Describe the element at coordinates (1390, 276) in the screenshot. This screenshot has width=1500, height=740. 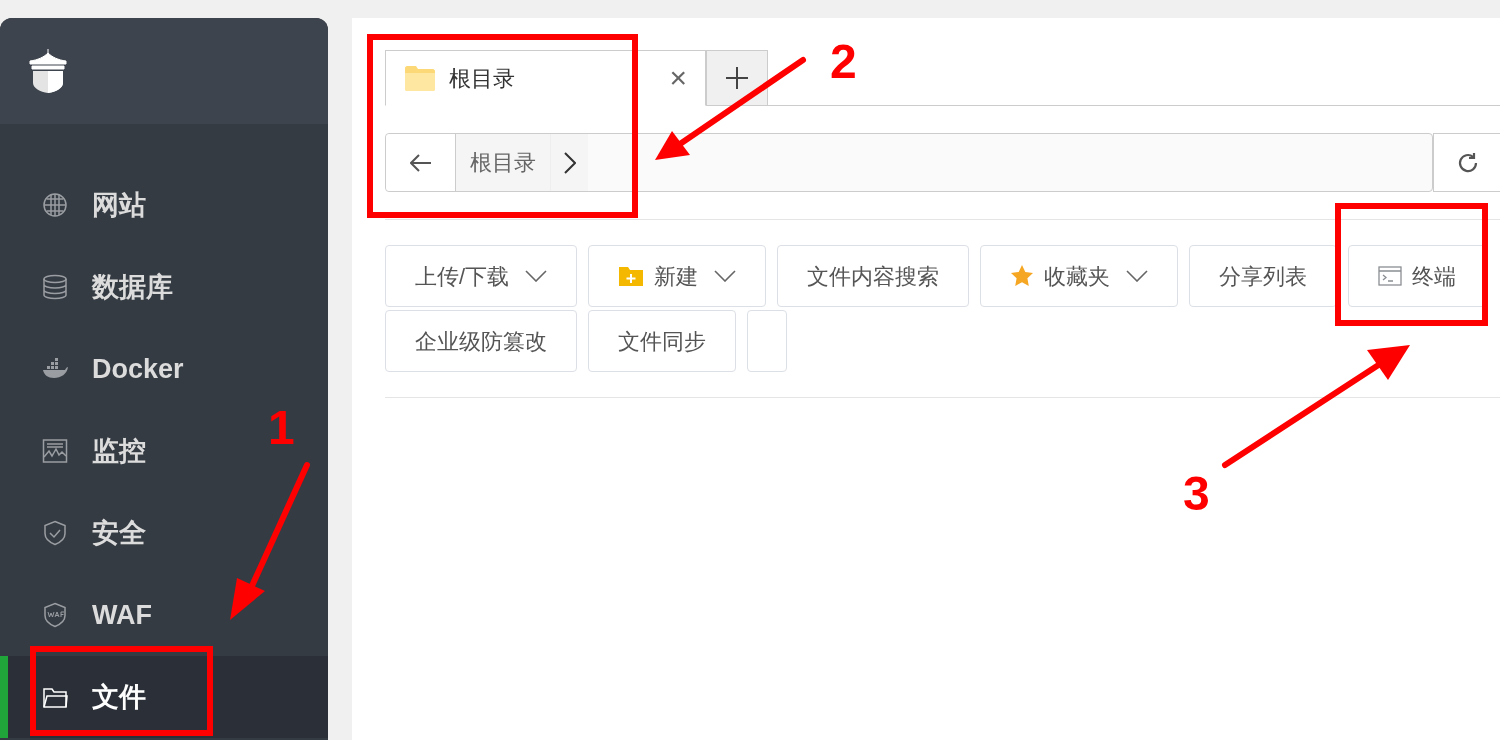
I see `terminal-icon` at that location.